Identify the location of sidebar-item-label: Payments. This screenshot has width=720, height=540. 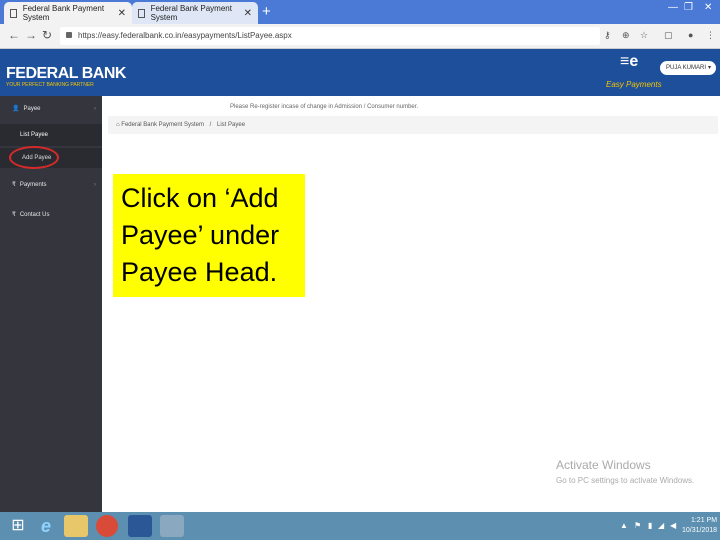
(33, 185).